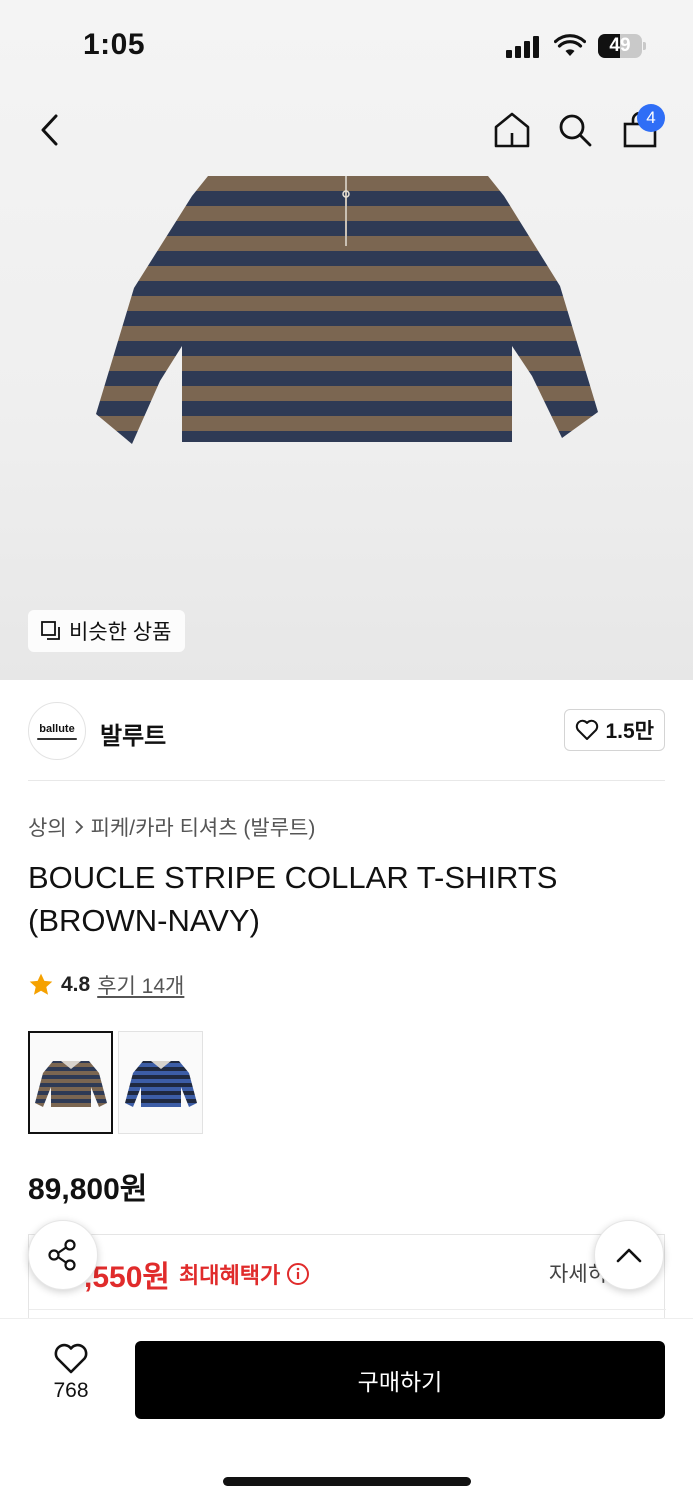  Describe the element at coordinates (244, 1274) in the screenshot. I see `benefit-label: 최대혜택가` at that location.